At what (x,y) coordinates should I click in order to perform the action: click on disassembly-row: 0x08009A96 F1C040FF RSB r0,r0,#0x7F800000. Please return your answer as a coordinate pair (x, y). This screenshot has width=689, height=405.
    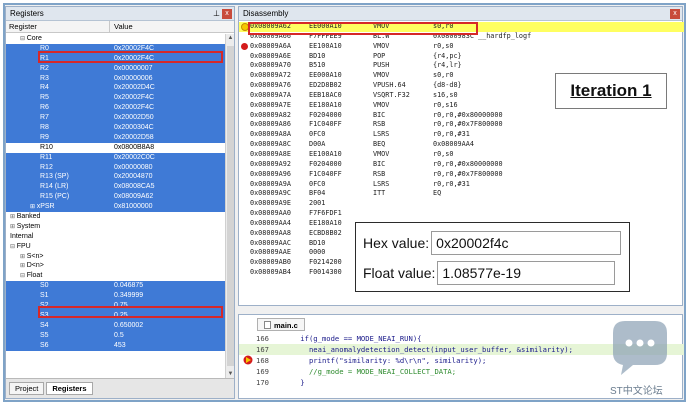
    Looking at the image, I should click on (461, 175).